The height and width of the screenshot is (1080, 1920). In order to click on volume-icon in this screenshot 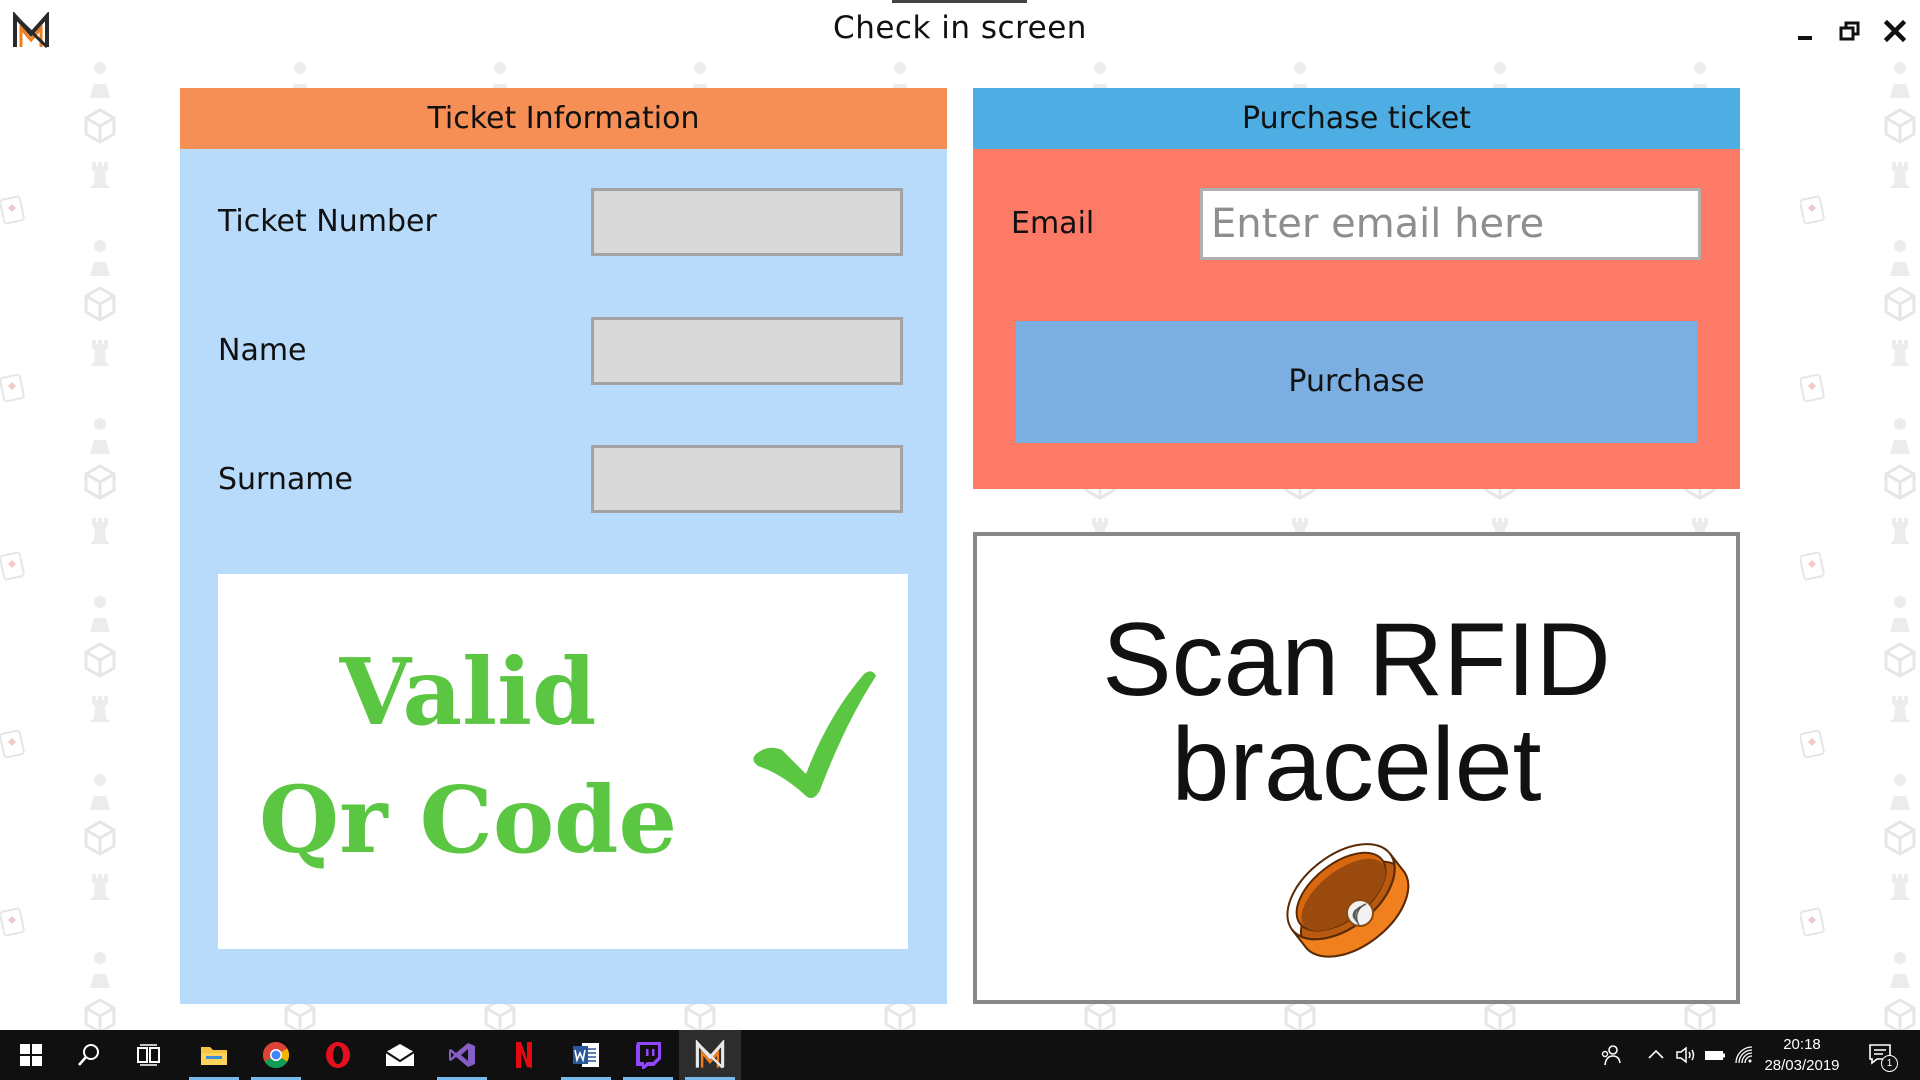, I will do `click(1686, 1055)`.